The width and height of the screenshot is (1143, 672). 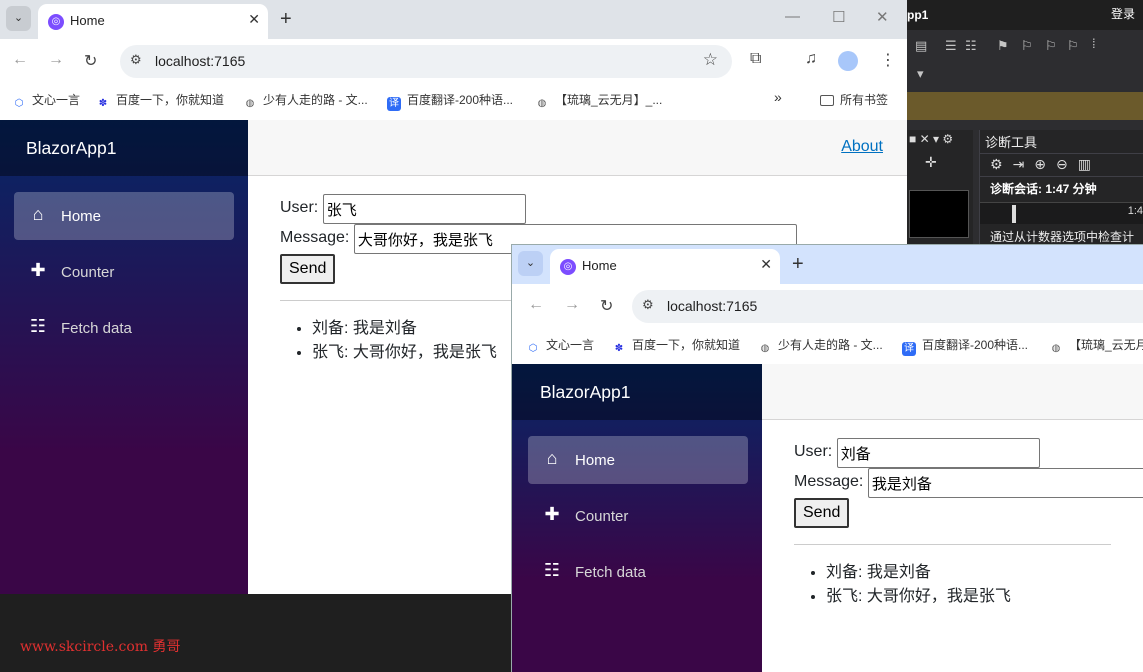 I want to click on menu-icon: ⋮, so click(x=888, y=60).